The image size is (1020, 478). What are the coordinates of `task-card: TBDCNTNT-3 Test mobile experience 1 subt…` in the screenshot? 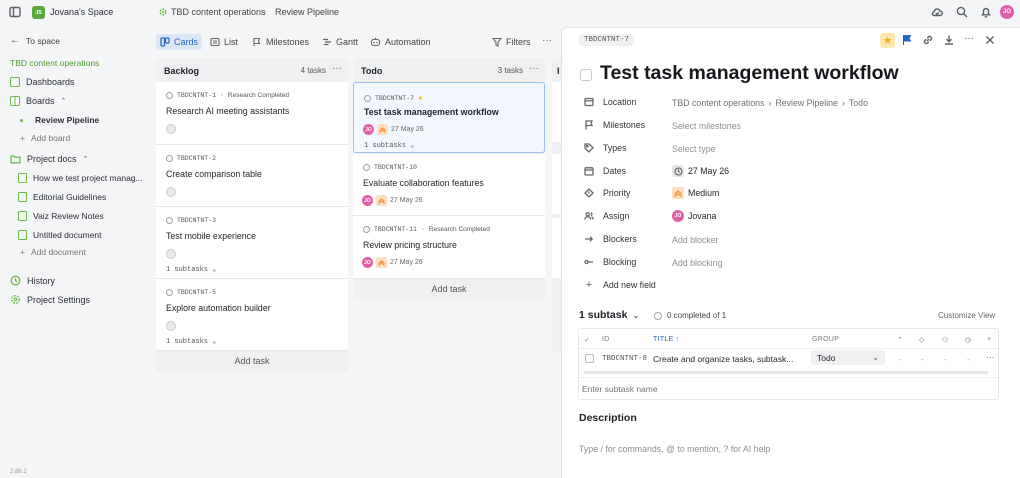 It's located at (252, 243).